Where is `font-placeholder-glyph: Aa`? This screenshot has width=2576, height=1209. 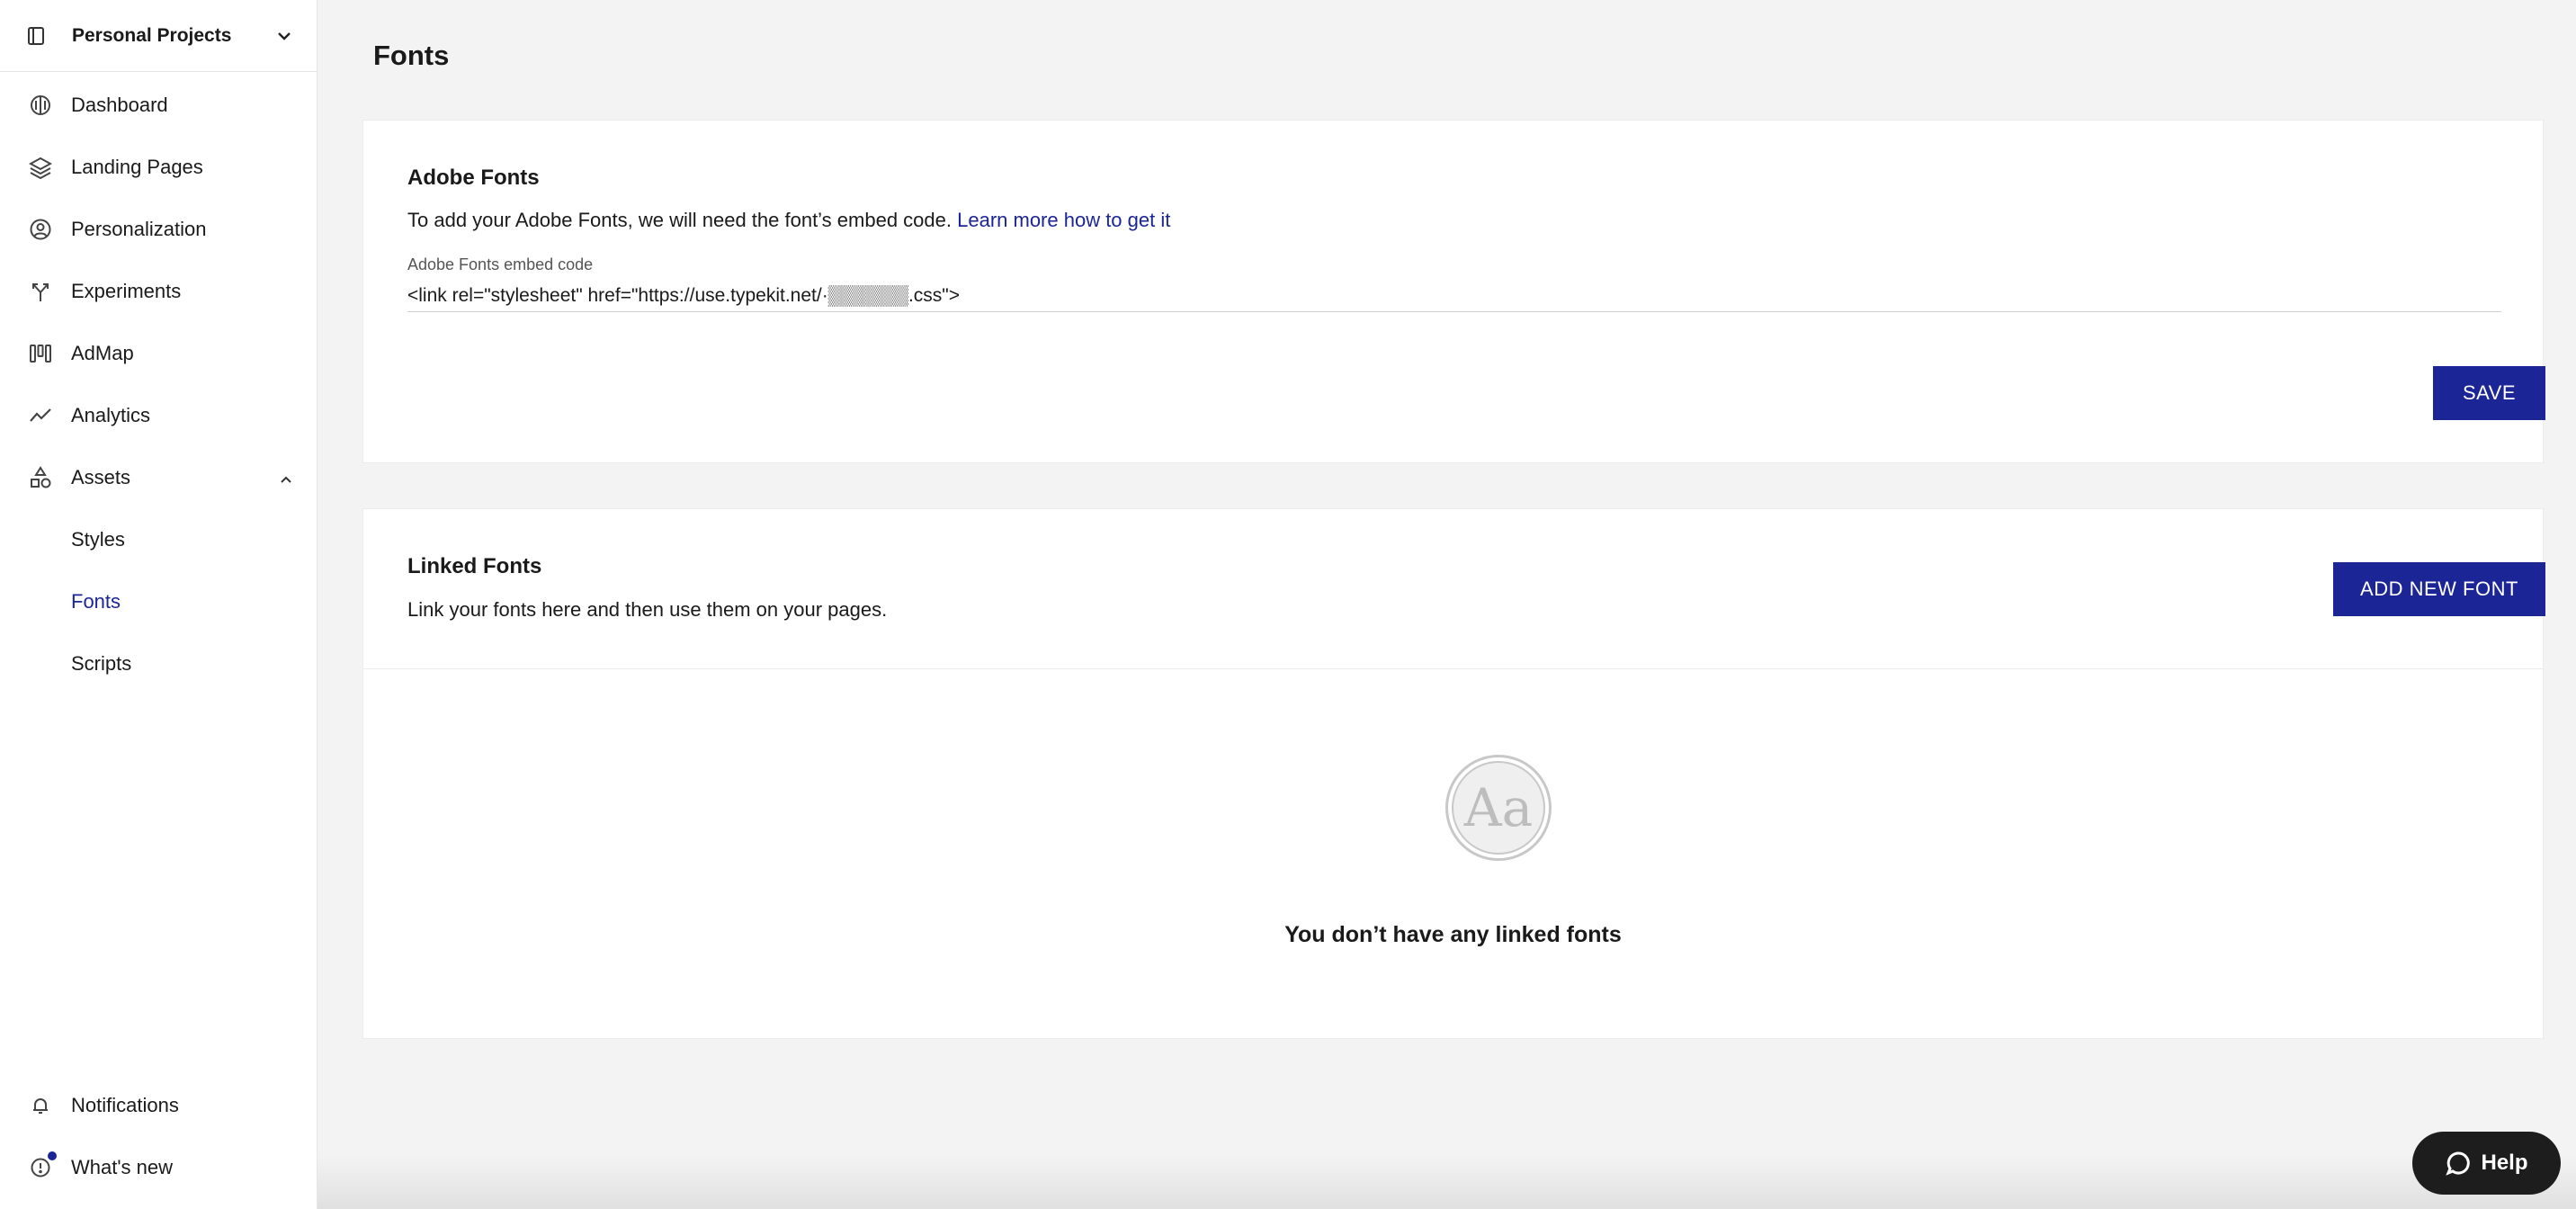 font-placeholder-glyph: Aa is located at coordinates (1498, 808).